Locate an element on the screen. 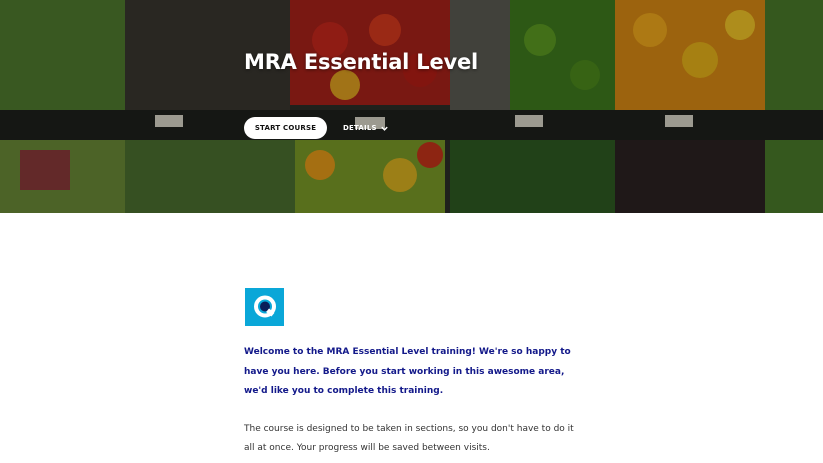 Image resolution: width=823 pixels, height=463 pixels. q-letter-icon is located at coordinates (264, 306).